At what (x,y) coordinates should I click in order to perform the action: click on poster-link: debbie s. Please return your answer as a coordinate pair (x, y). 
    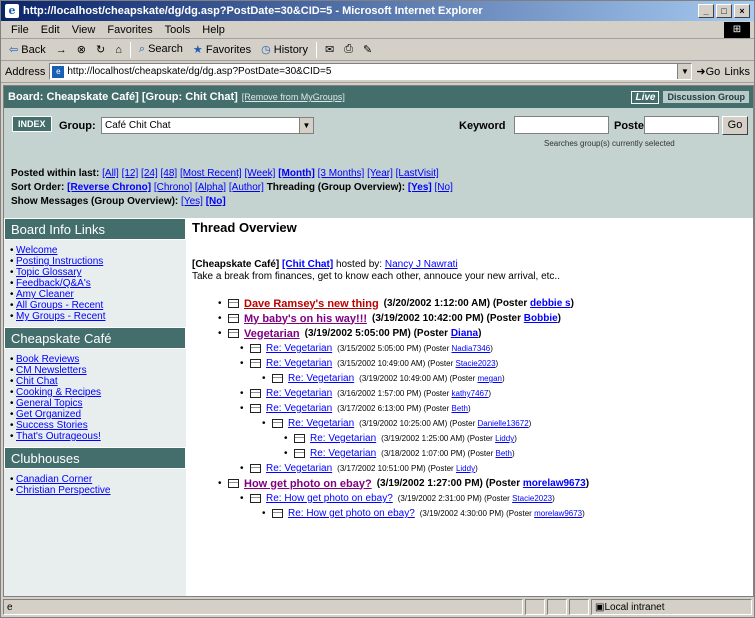
    Looking at the image, I should click on (550, 303).